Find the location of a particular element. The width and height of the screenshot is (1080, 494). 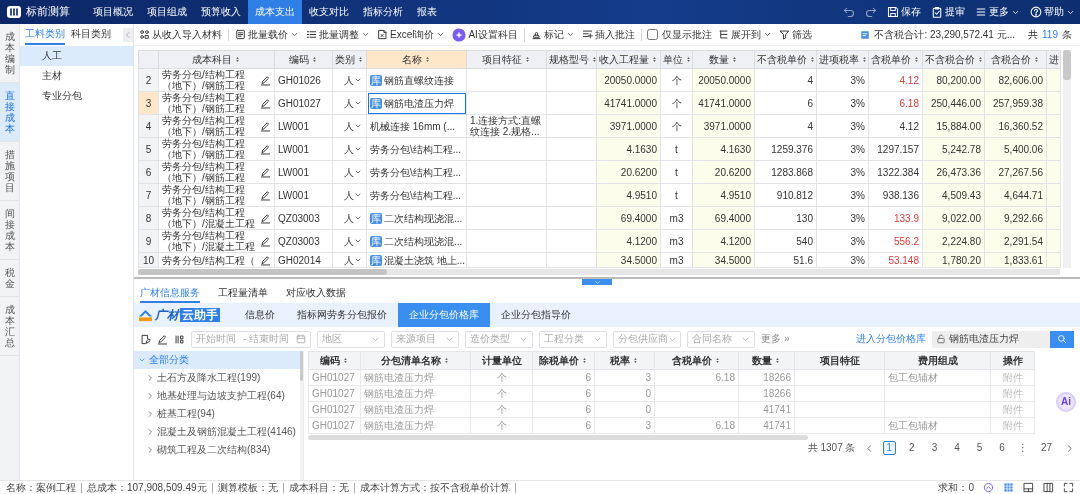

side-nav-item: 措施项目 is located at coordinates (10, 171).